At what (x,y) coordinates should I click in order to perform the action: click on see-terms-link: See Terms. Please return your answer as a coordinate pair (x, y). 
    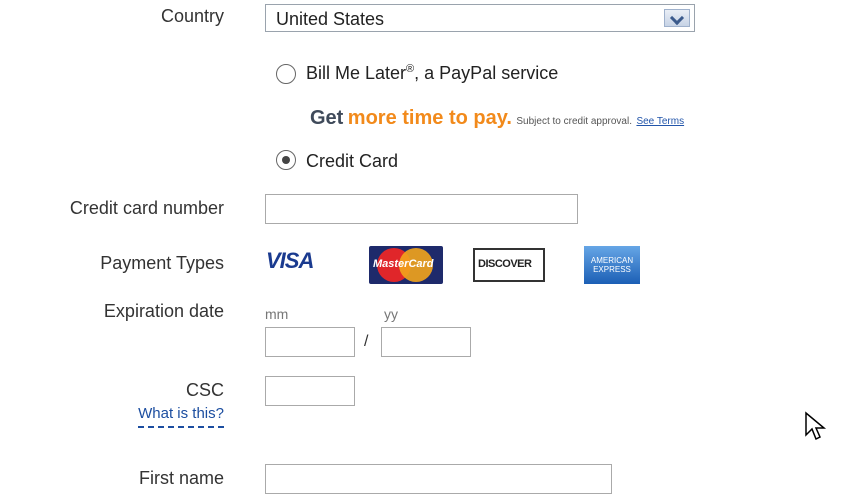
    Looking at the image, I should click on (660, 121).